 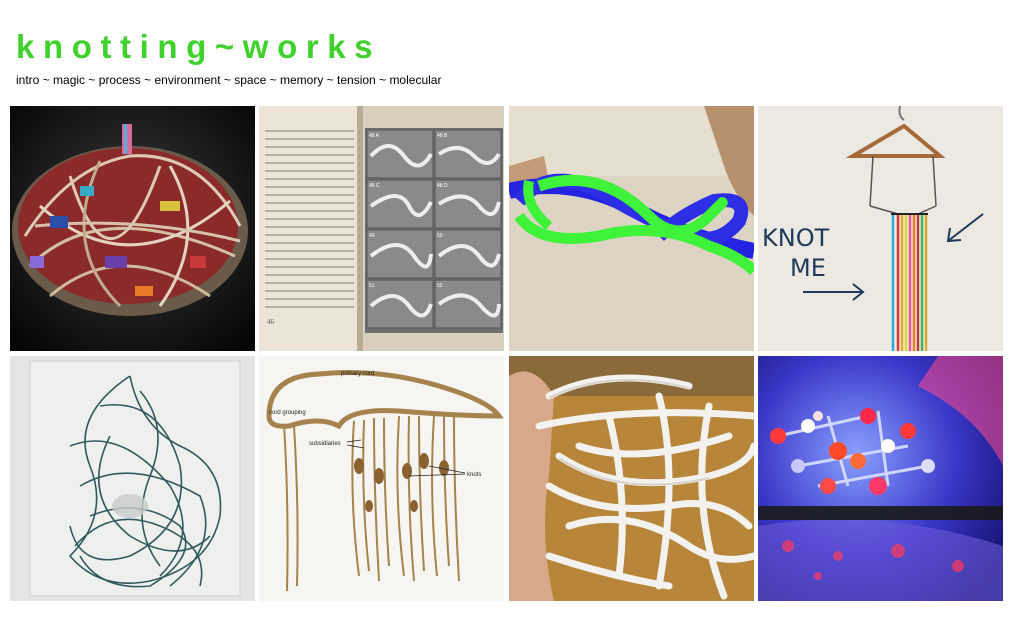 What do you see at coordinates (188, 80) in the screenshot?
I see `nav-environment: environment` at bounding box center [188, 80].